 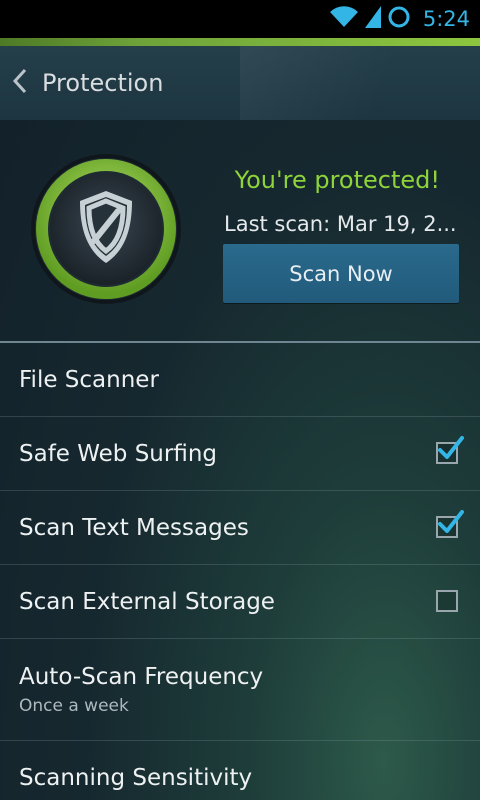 I want to click on accent-strip, so click(x=240, y=42).